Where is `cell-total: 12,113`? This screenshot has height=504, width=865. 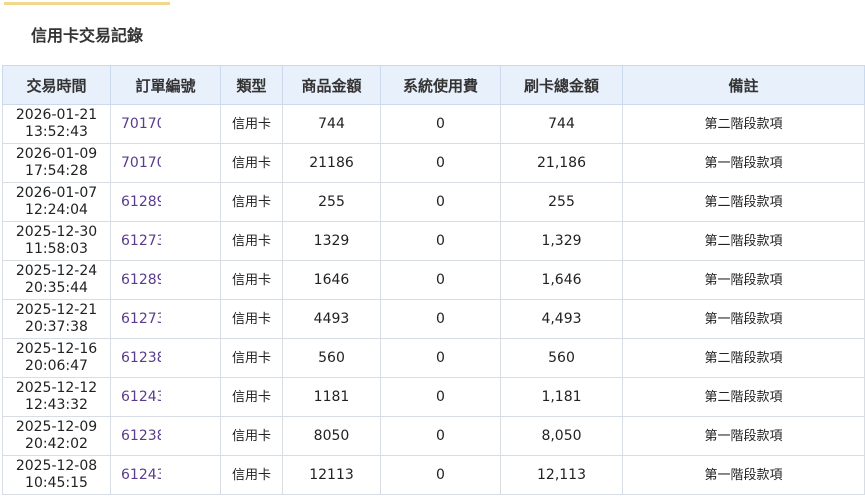 cell-total: 12,113 is located at coordinates (561, 475).